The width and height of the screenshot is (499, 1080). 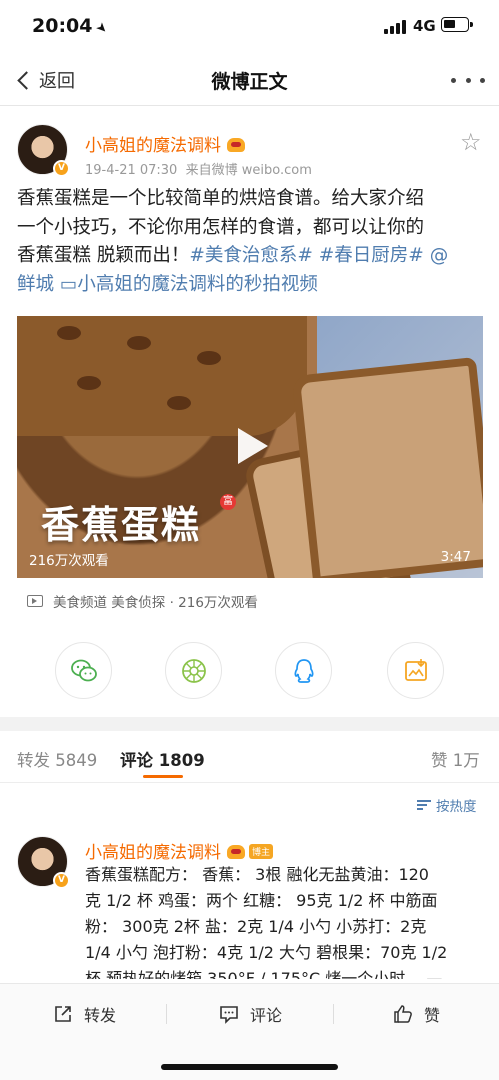 I want to click on post-line-3: 香蕉蛋糕 脱颖而出！#美食治愈系# #春日厨房# @, so click(x=252, y=256).